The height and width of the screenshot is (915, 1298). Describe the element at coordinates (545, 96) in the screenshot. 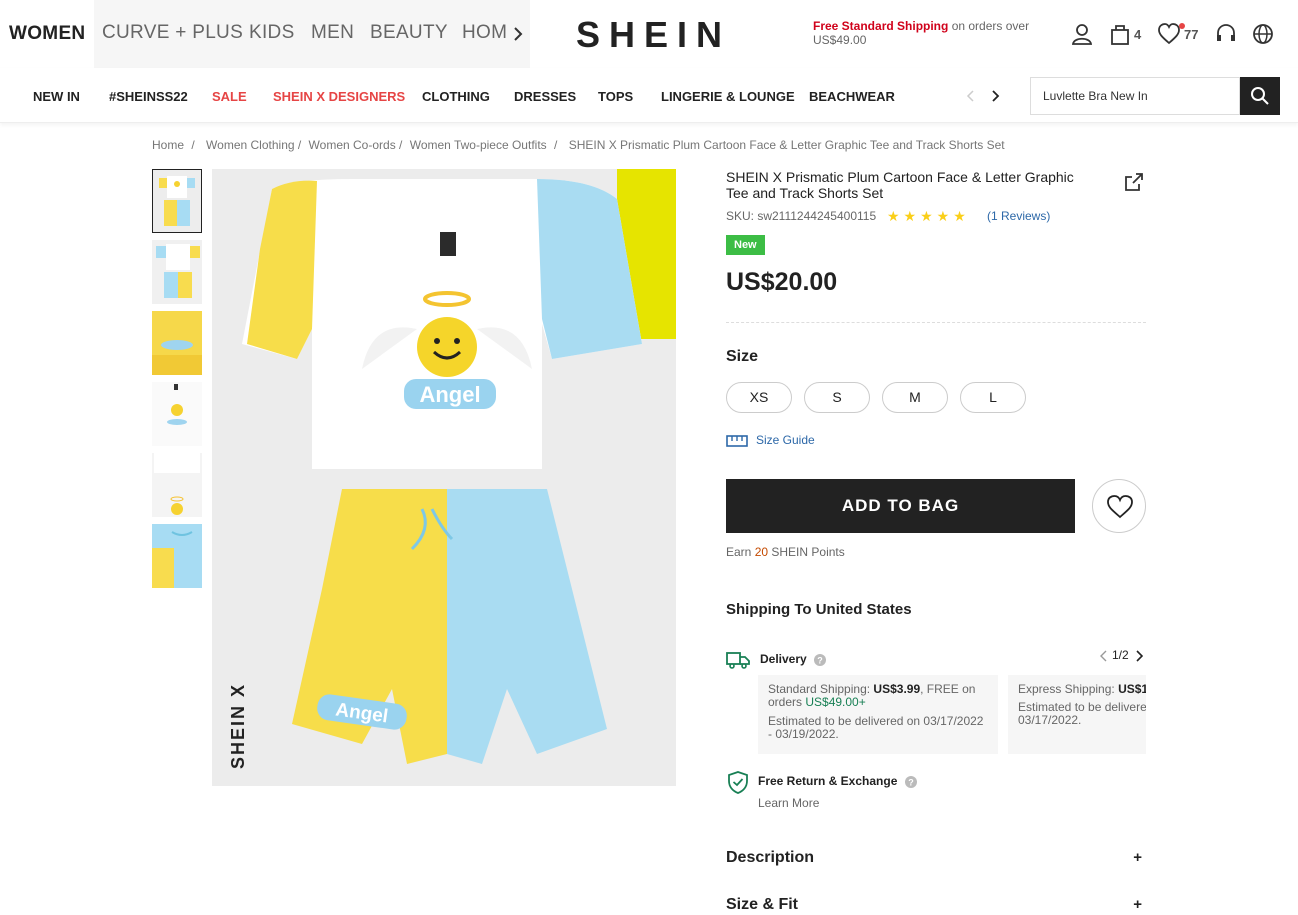

I see `nav-dresses: DRESSES` at that location.